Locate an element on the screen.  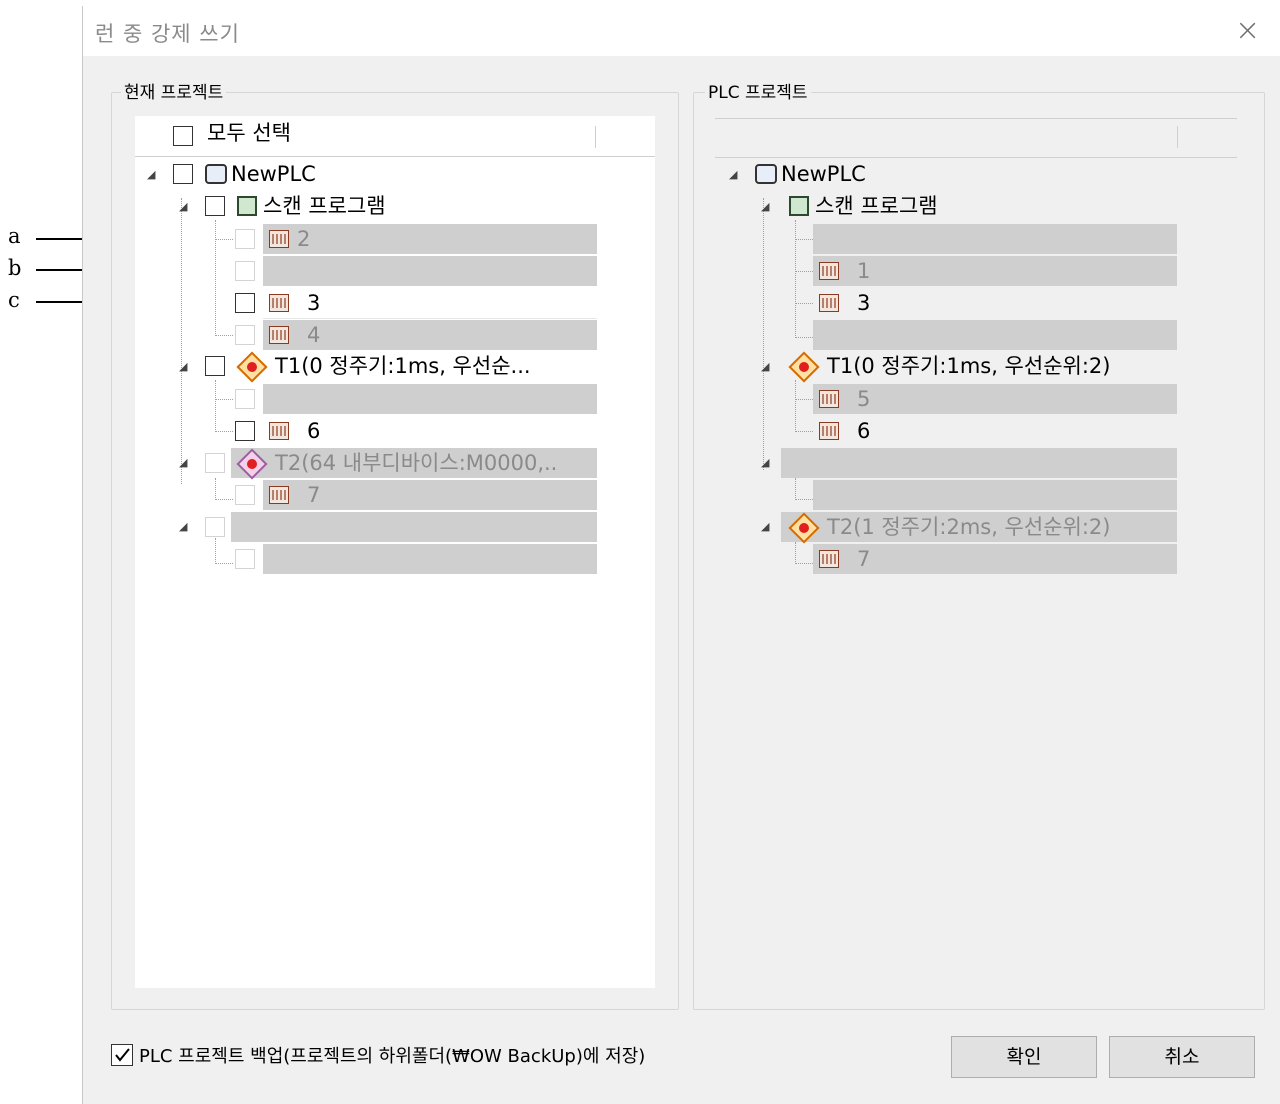
task1-checkbox is located at coordinates (215, 366).